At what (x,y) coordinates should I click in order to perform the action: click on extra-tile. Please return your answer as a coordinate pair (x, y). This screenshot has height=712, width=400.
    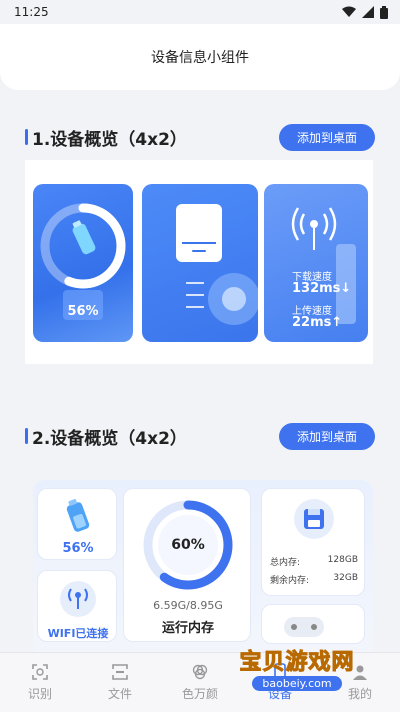
    Looking at the image, I should click on (313, 624).